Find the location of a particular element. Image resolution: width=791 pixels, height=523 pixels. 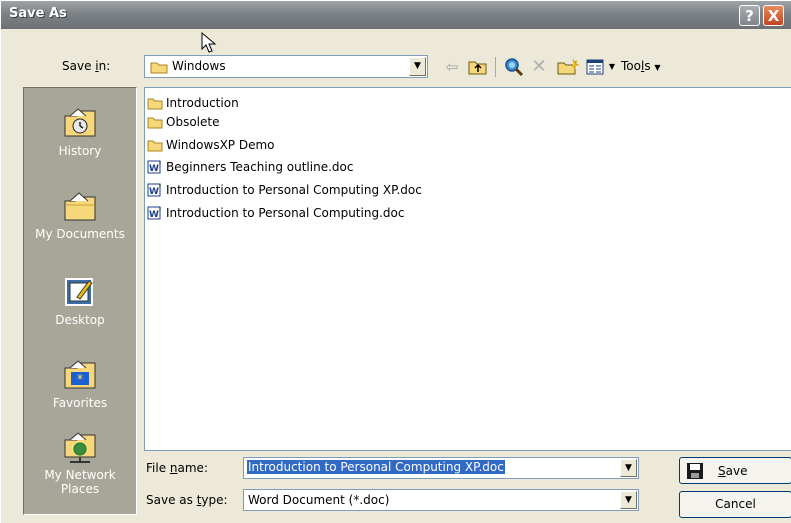

save-as-type-dropdown: Word Document (*.doc) ▼ is located at coordinates (441, 500).